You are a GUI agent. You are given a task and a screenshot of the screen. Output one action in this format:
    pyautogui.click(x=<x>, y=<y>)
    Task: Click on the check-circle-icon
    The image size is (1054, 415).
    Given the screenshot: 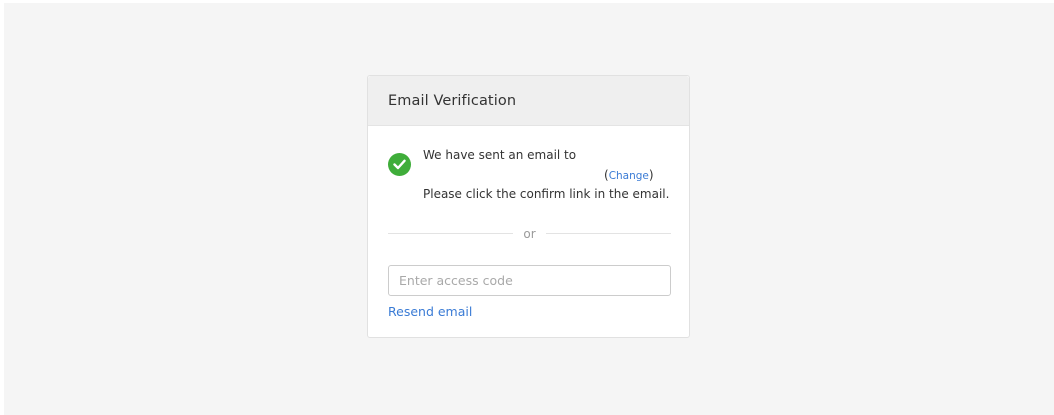 What is the action you would take?
    pyautogui.click(x=399, y=164)
    